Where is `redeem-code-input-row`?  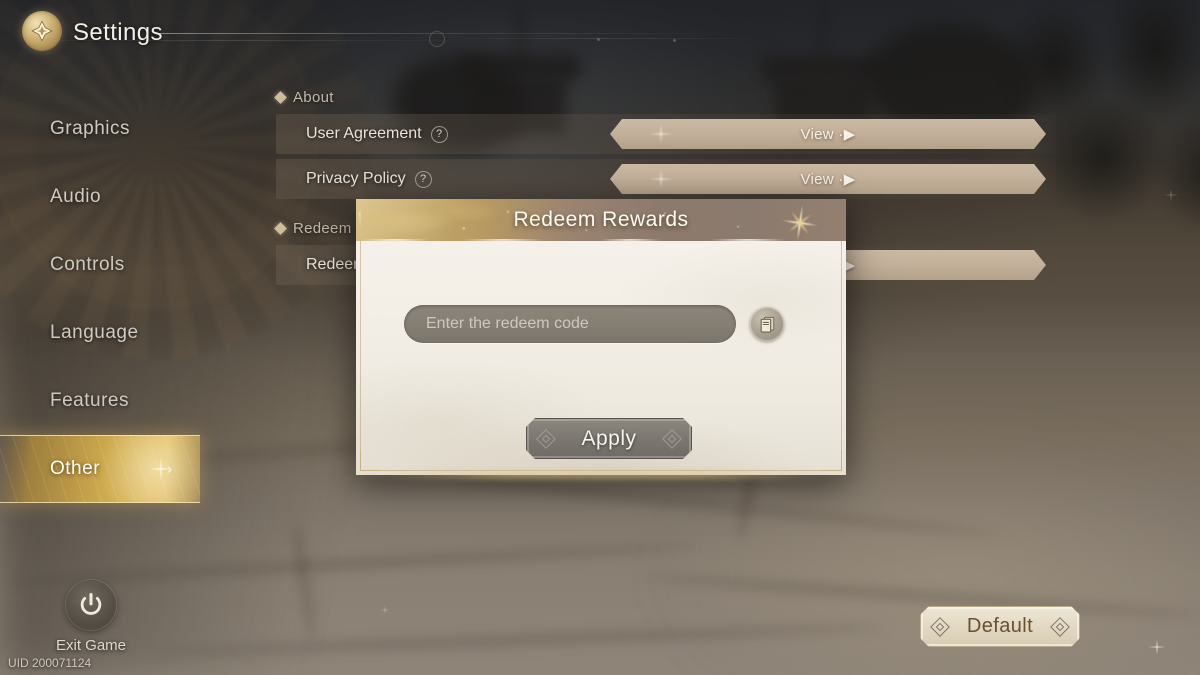 redeem-code-input-row is located at coordinates (601, 324).